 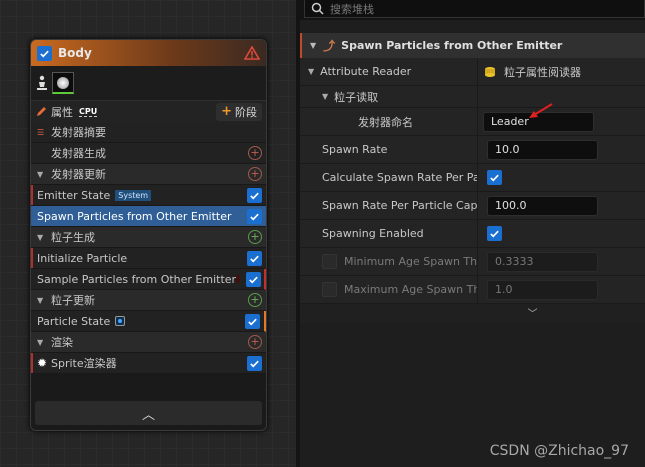 What do you see at coordinates (472, 234) in the screenshot?
I see `spawning-enabled-row: Spawning Enabled` at bounding box center [472, 234].